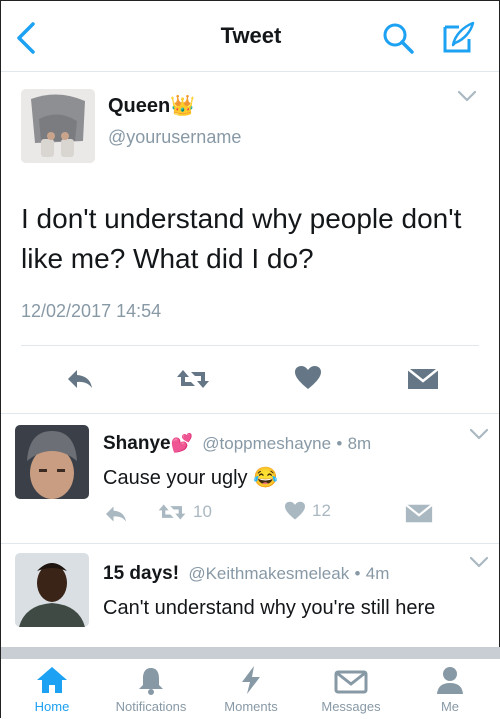 The height and width of the screenshot is (719, 500). What do you see at coordinates (250, 543) in the screenshot?
I see `reply-divider` at bounding box center [250, 543].